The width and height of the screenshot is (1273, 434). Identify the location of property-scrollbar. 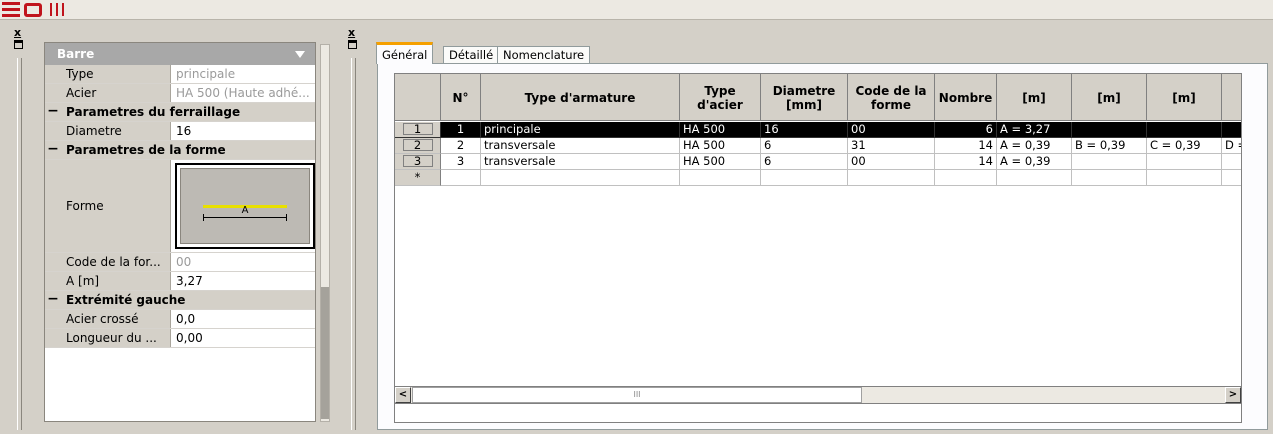
(325, 233).